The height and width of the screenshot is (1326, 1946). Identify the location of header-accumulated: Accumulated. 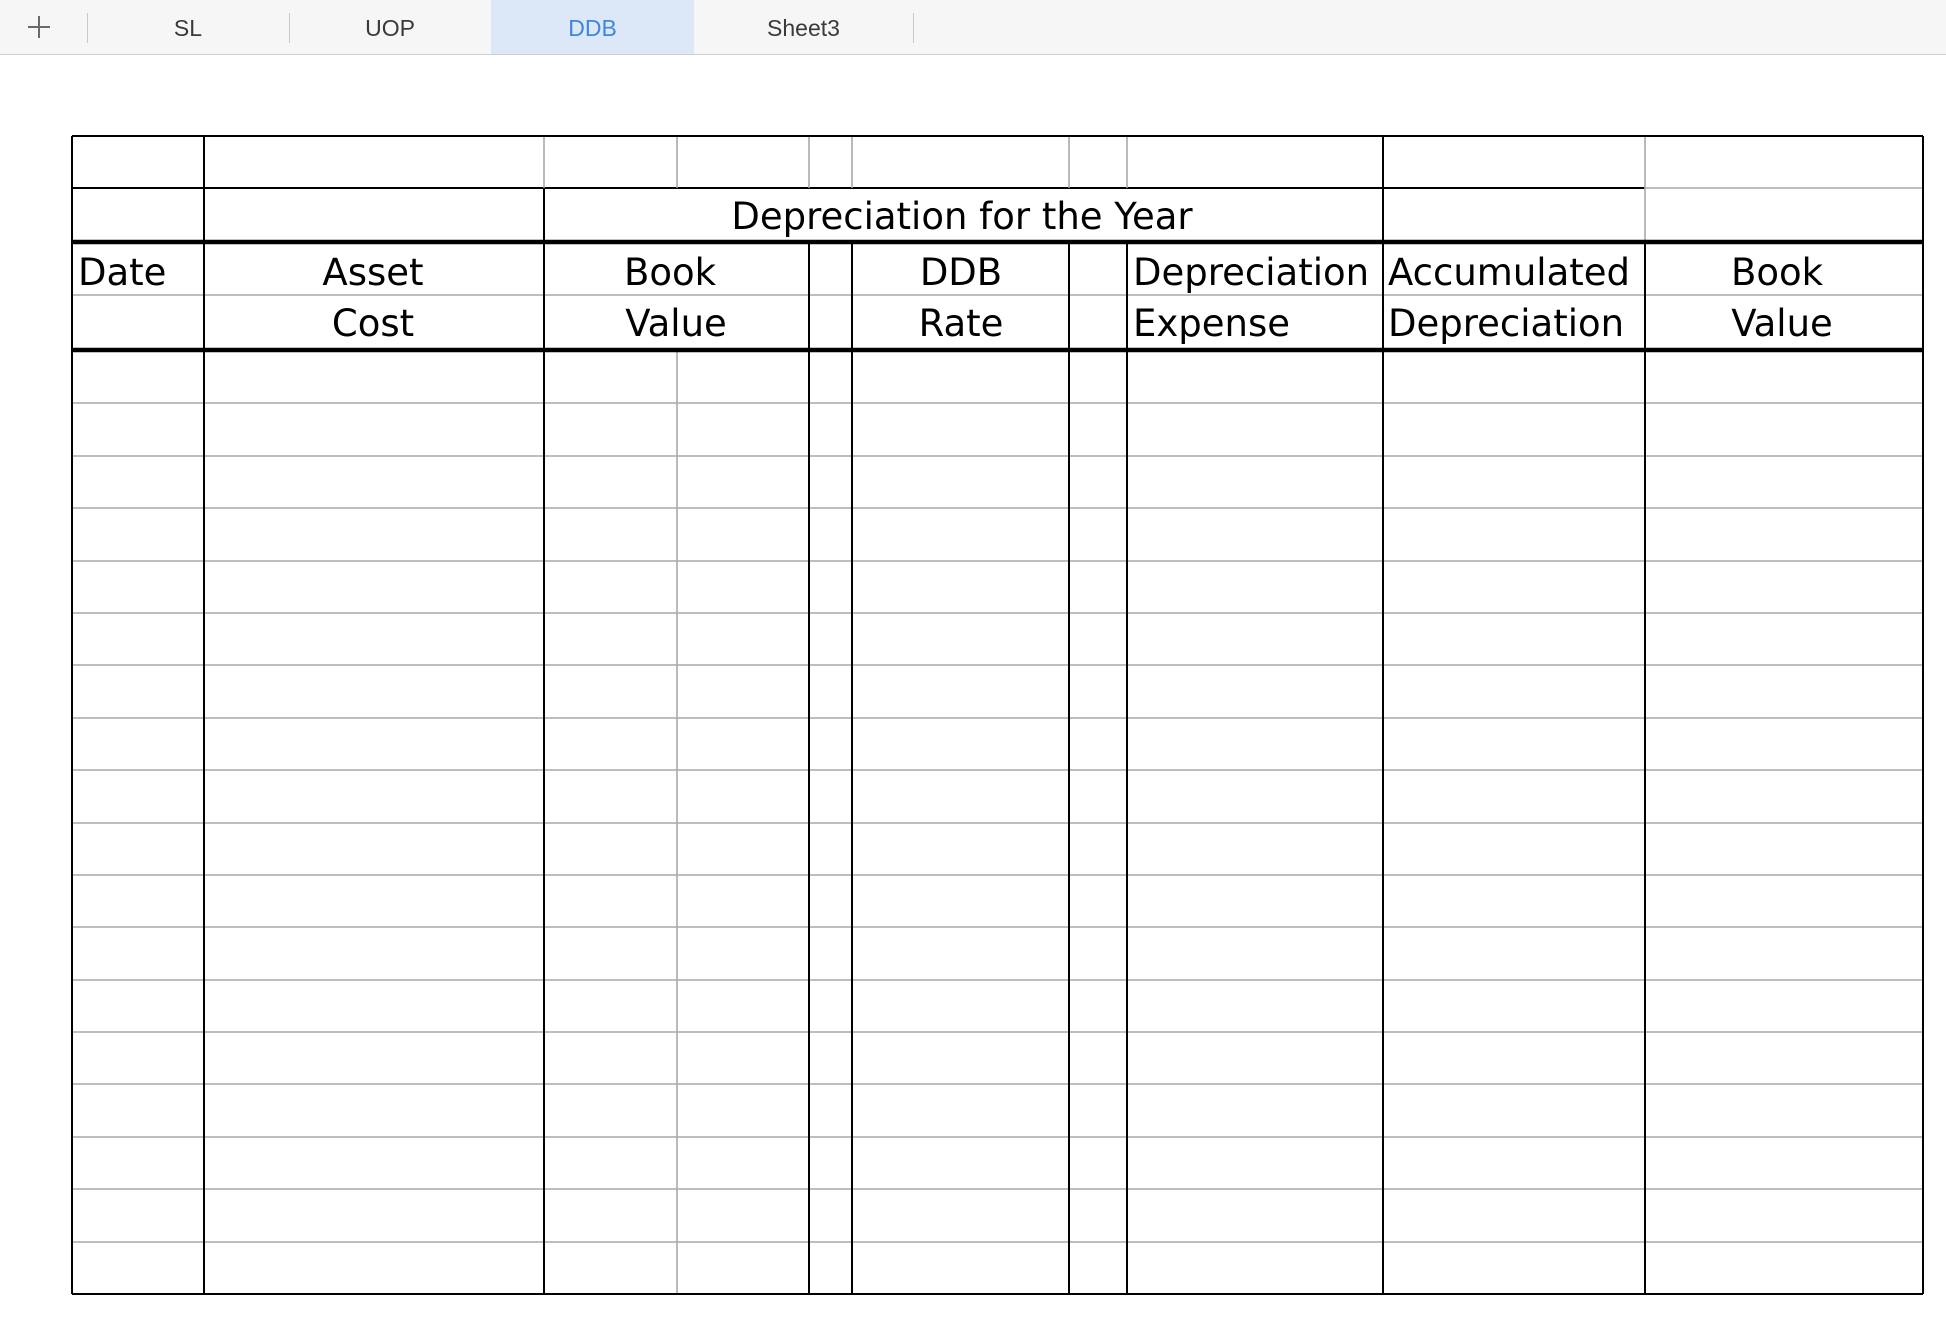
(1509, 272).